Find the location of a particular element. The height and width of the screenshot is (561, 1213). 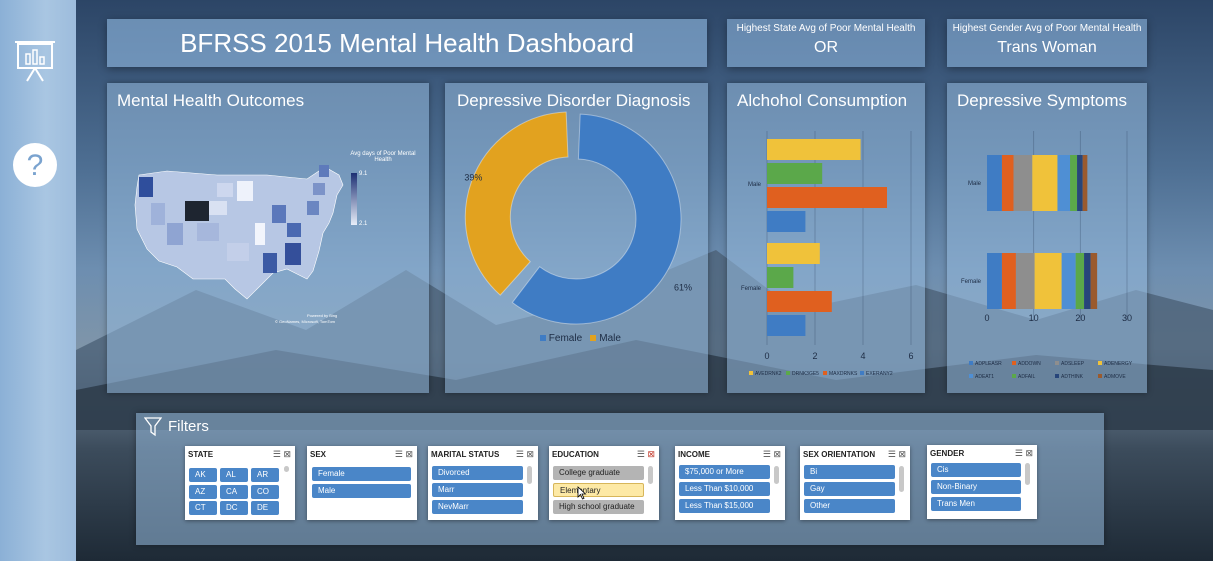

slicer-item-trans-men: Trans Men is located at coordinates (976, 504).